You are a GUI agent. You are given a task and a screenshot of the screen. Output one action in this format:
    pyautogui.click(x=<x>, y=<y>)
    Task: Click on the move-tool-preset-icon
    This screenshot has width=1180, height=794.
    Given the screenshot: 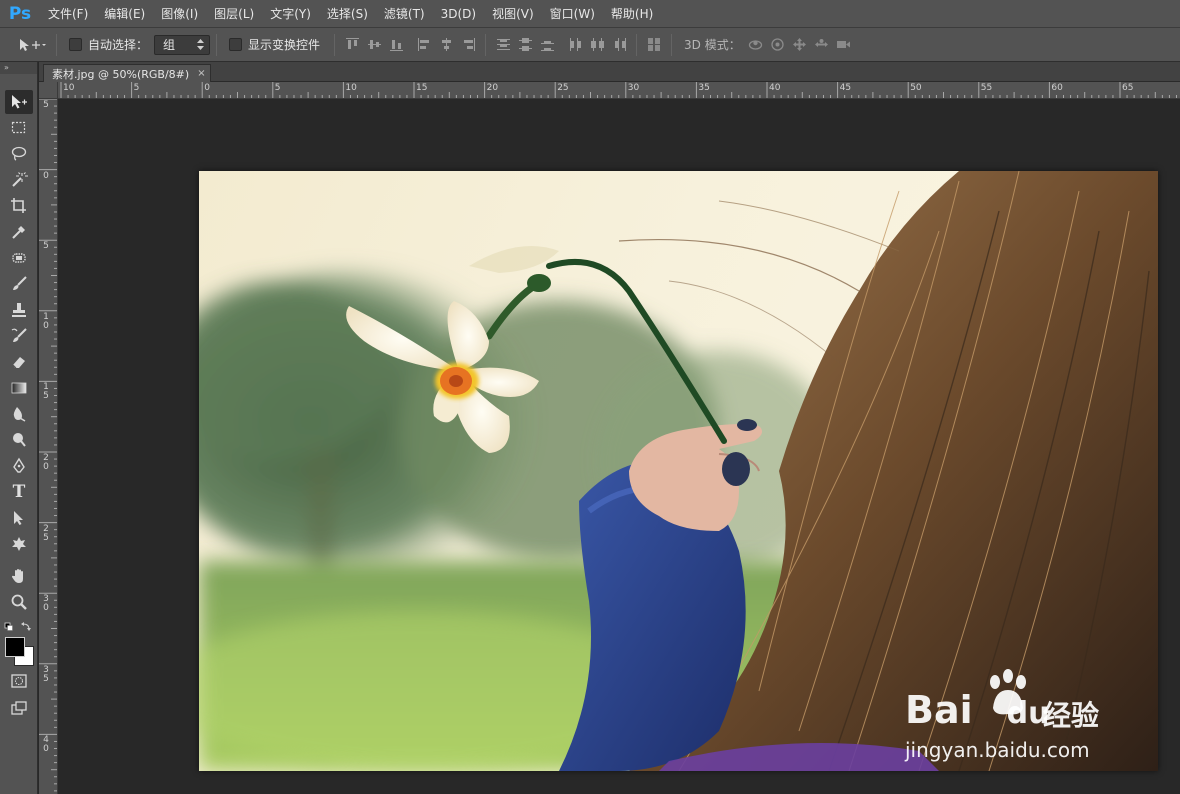 What is the action you would take?
    pyautogui.click(x=32, y=45)
    